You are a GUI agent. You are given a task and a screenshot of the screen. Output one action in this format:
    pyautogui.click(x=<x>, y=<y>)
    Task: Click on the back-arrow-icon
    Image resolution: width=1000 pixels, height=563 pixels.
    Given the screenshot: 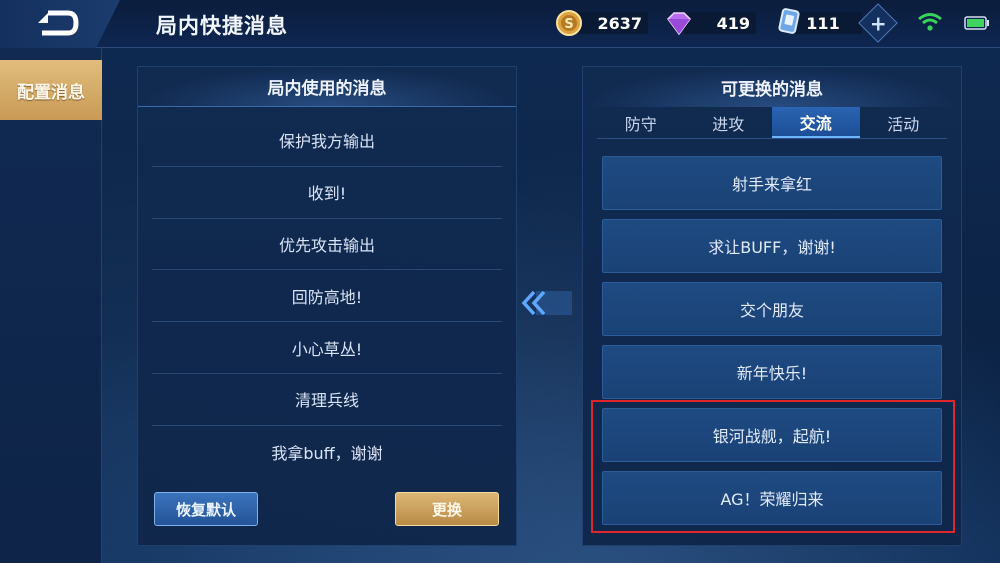 What is the action you would take?
    pyautogui.click(x=58, y=23)
    